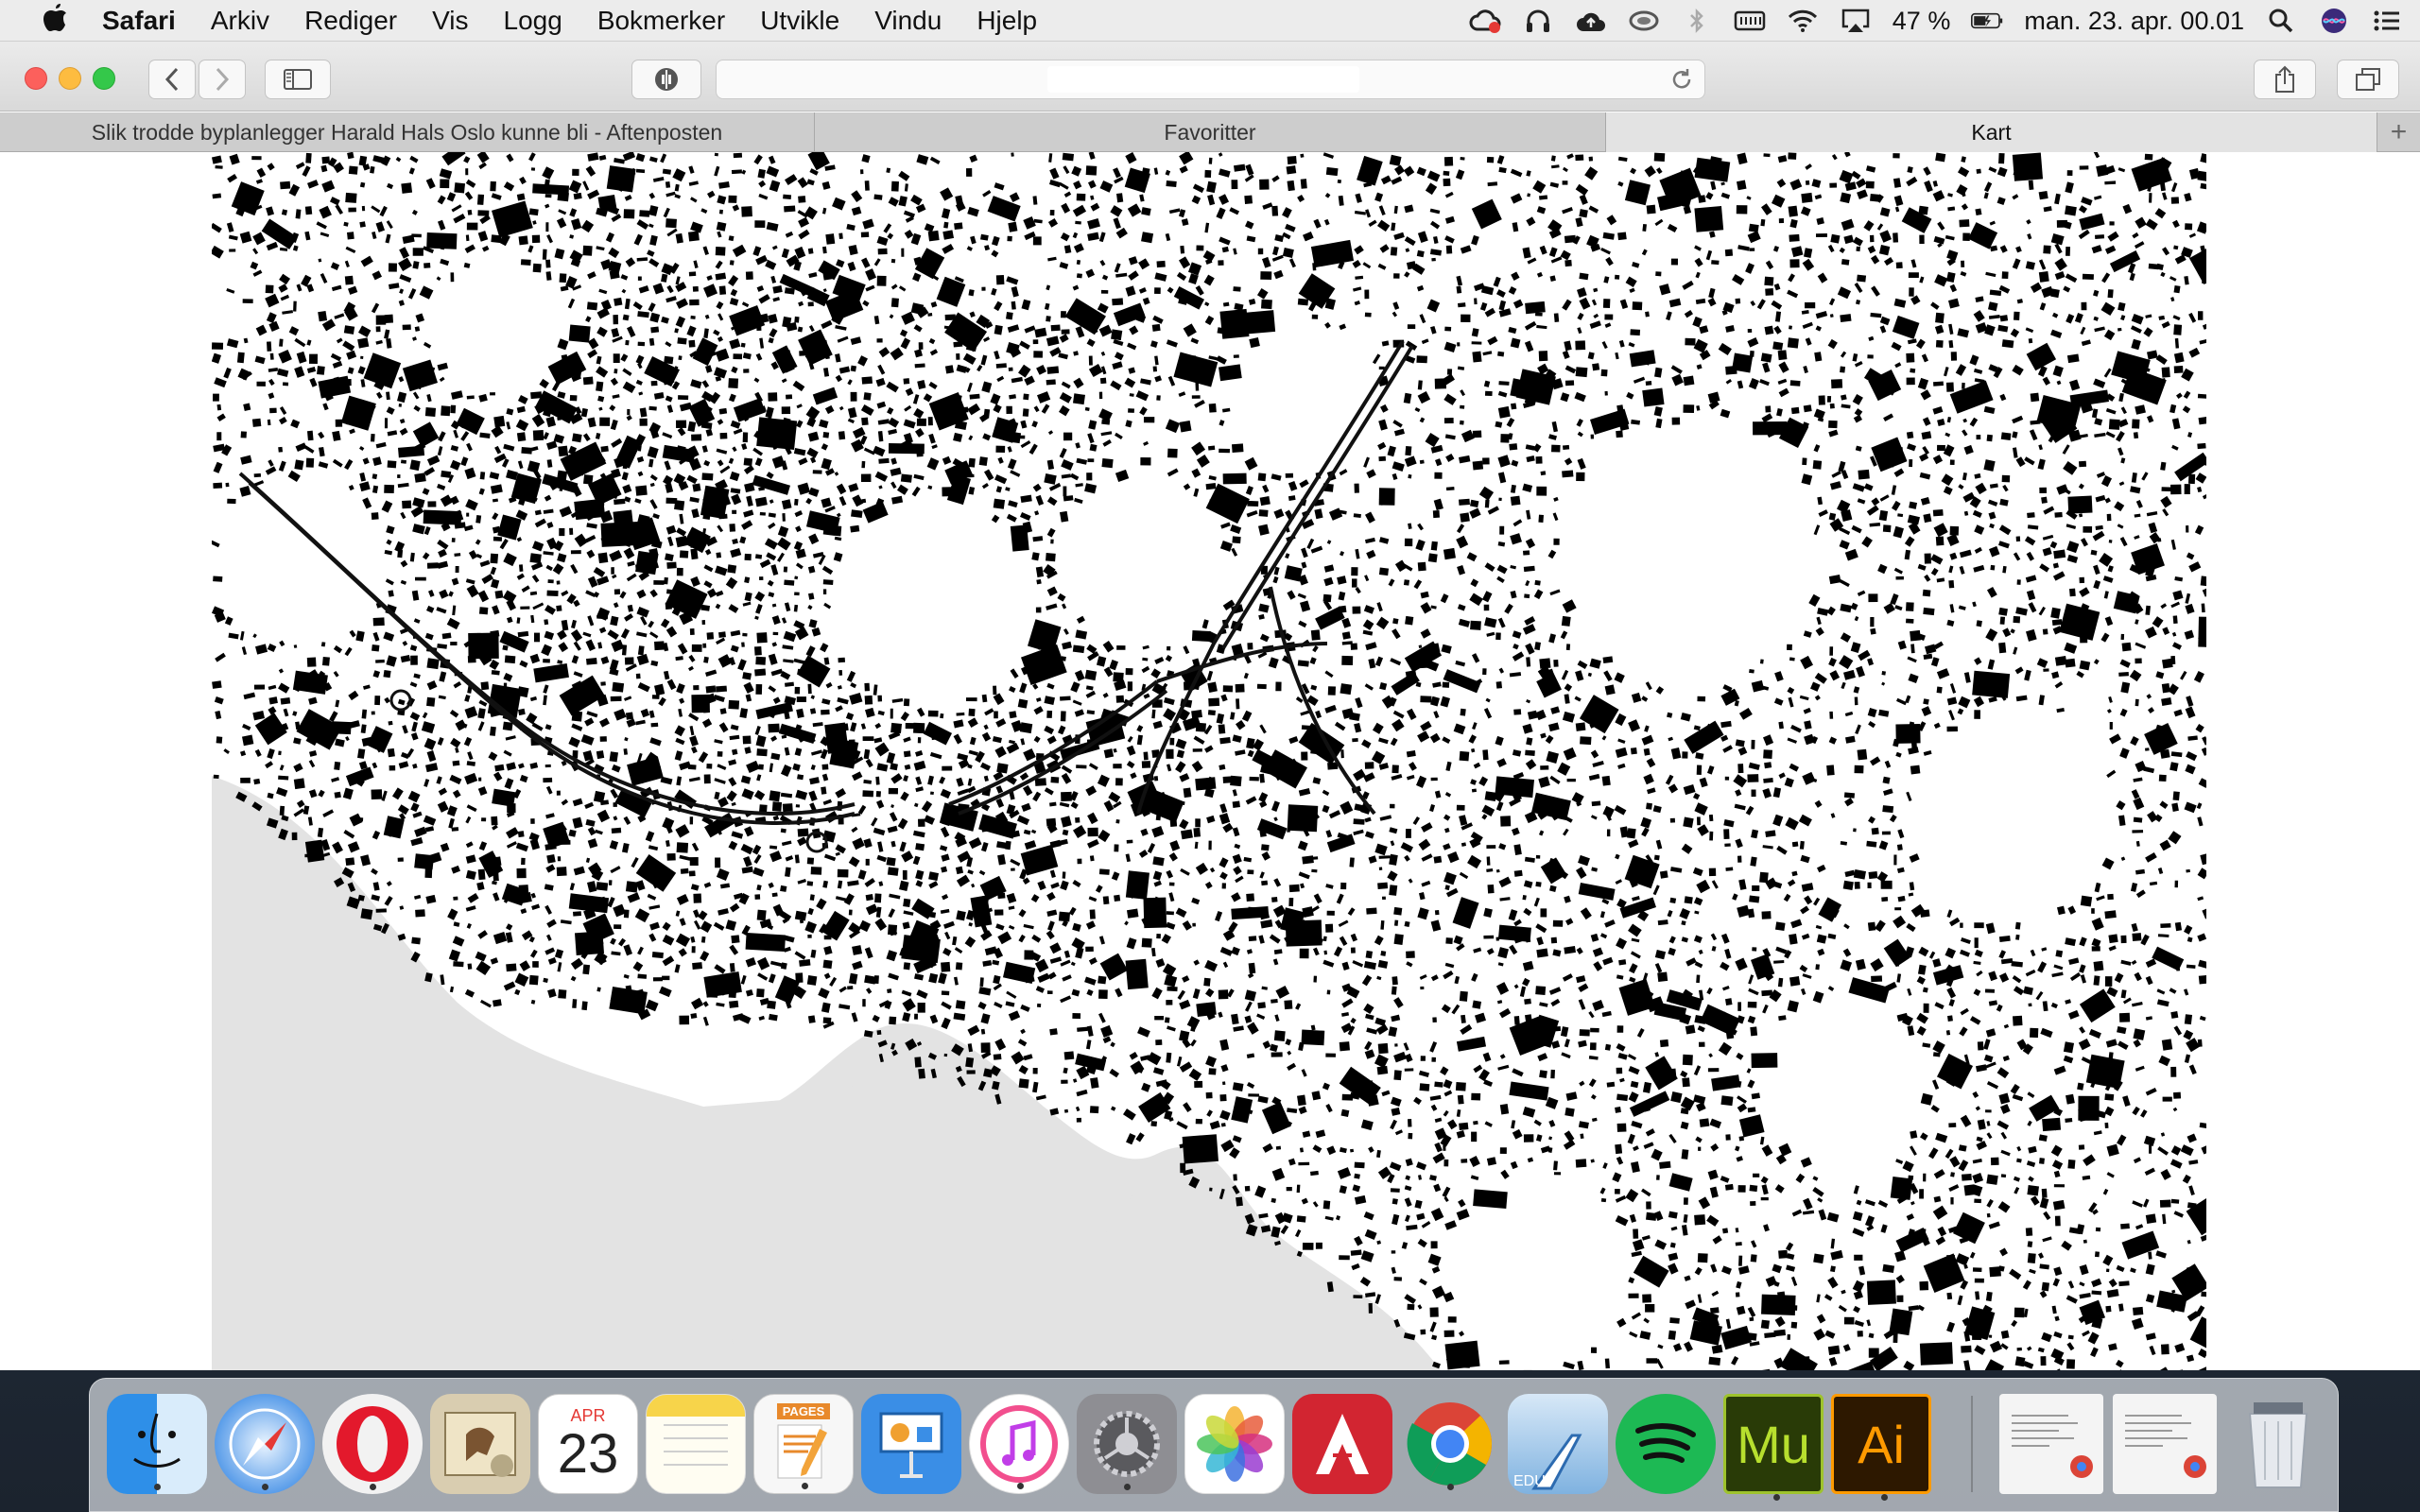 The width and height of the screenshot is (2420, 1512). Describe the element at coordinates (2334, 21) in the screenshot. I see `siri-icon` at that location.